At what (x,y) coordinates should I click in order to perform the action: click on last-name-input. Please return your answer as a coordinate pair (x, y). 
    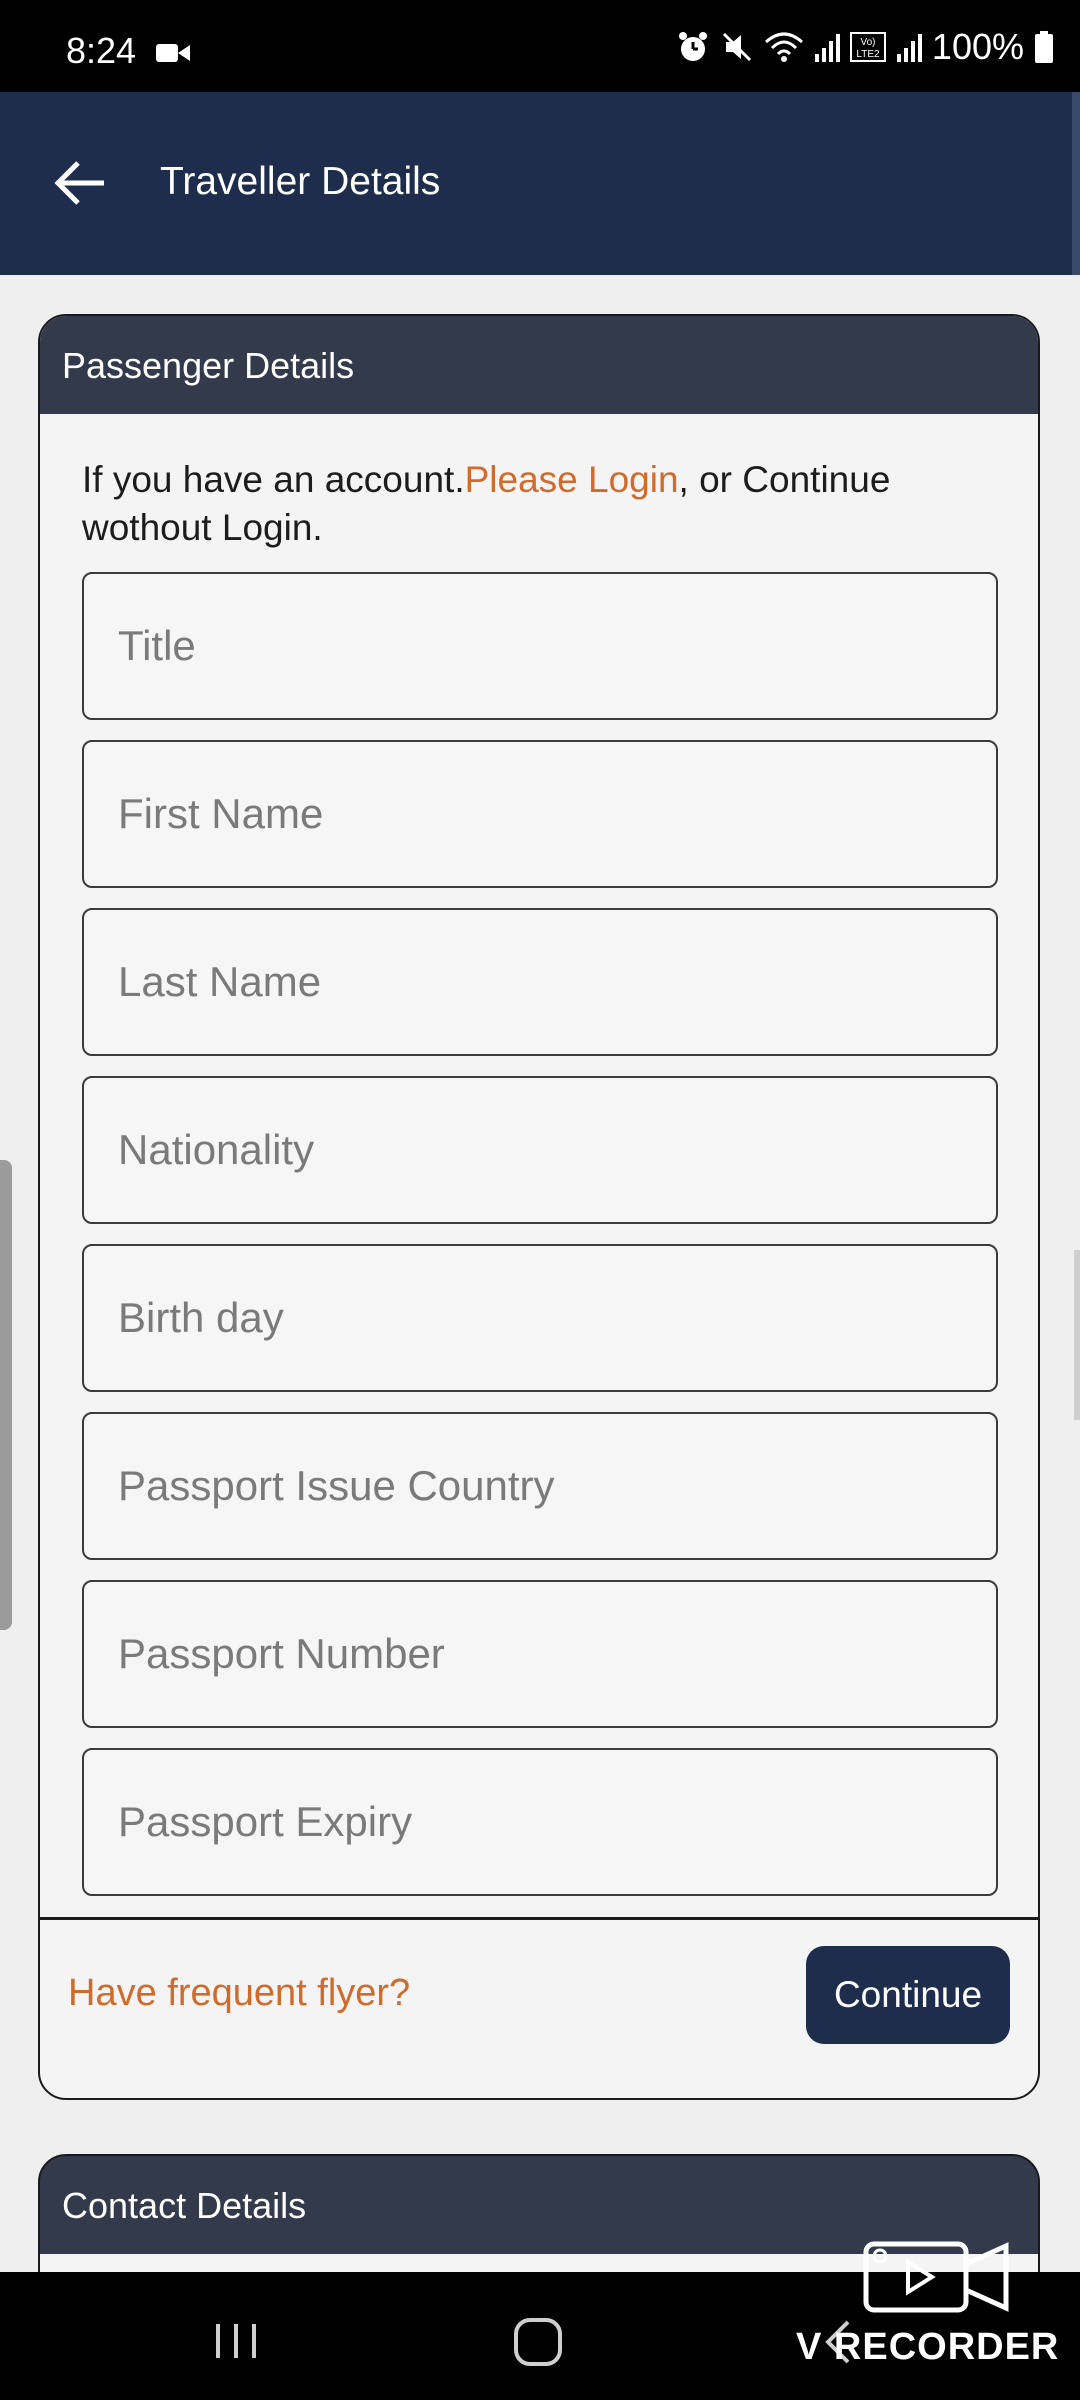
    Looking at the image, I should click on (540, 982).